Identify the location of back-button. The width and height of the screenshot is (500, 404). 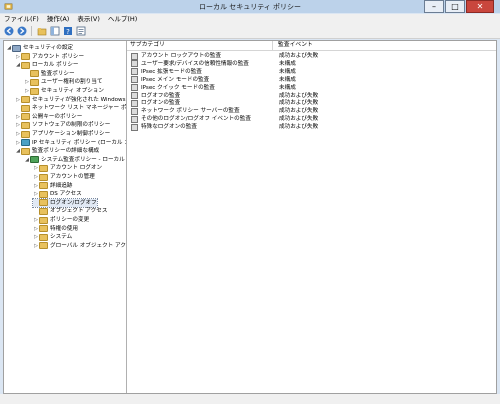
(8, 31).